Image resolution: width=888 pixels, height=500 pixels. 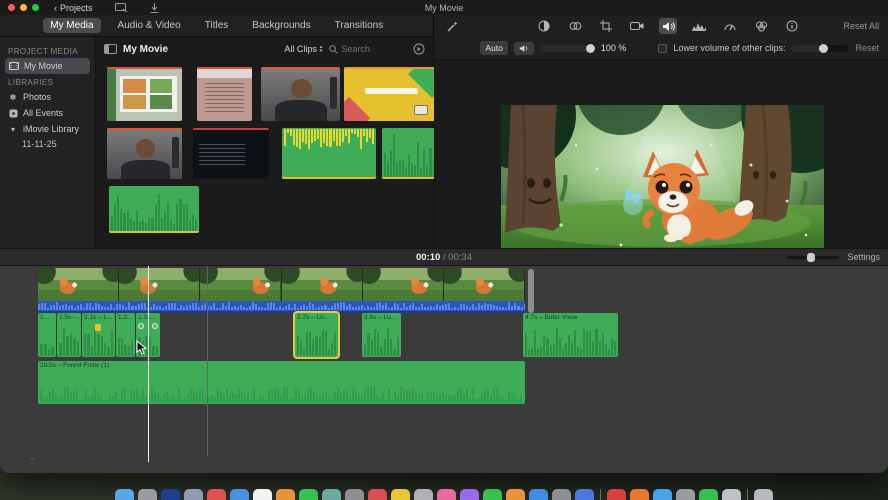 What do you see at coordinates (523, 48) in the screenshot?
I see `mute-button` at bounding box center [523, 48].